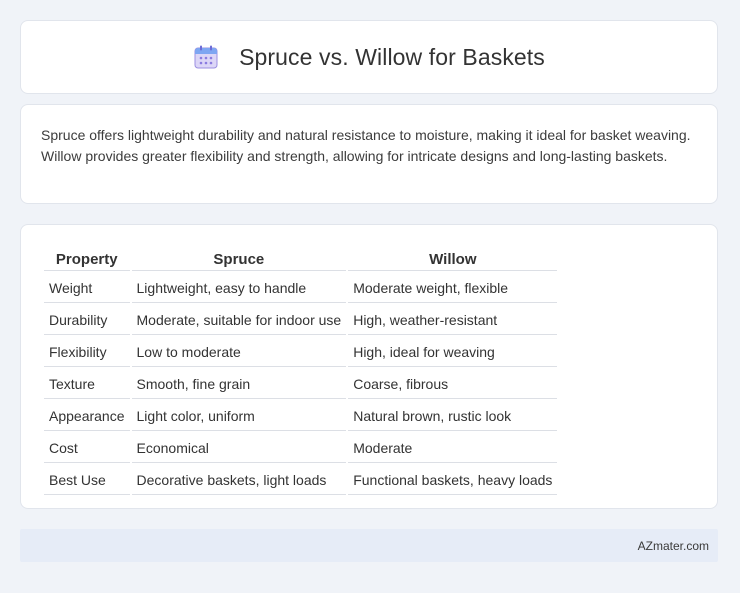 This screenshot has width=740, height=593. Describe the element at coordinates (453, 480) in the screenshot. I see `willow-cell: Functional baskets, heavy loads` at that location.